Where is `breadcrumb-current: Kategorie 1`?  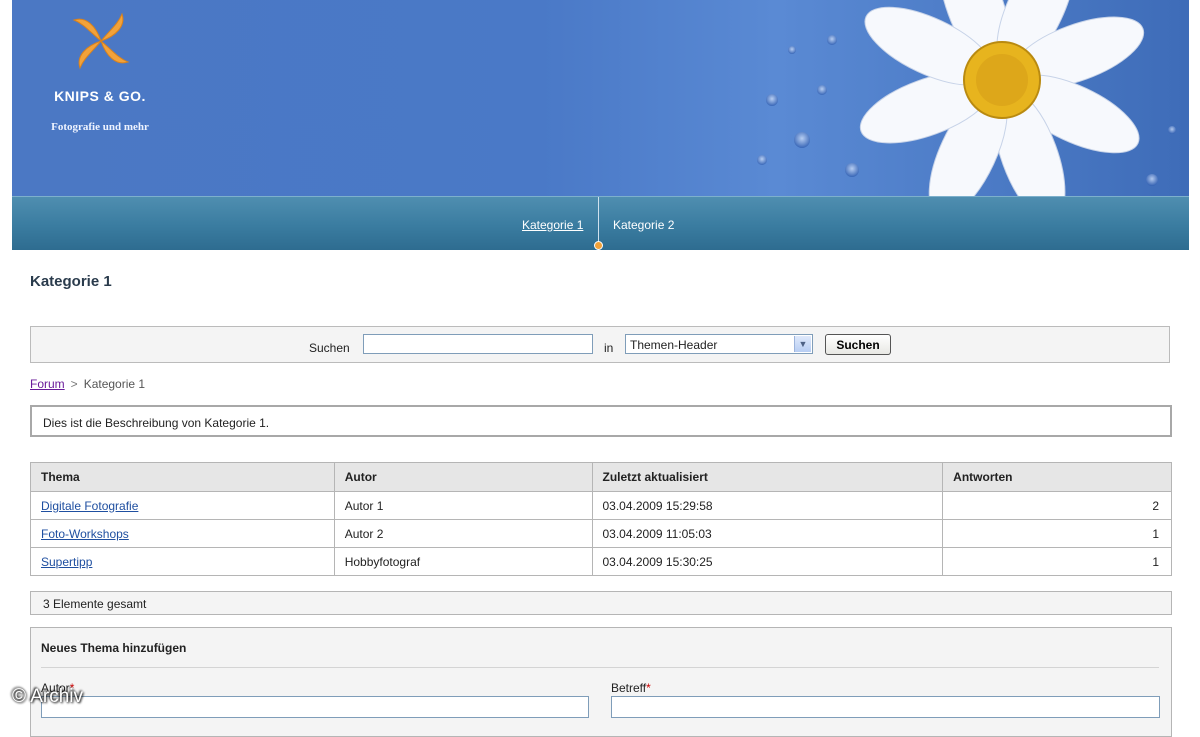
breadcrumb-current: Kategorie 1 is located at coordinates (114, 384).